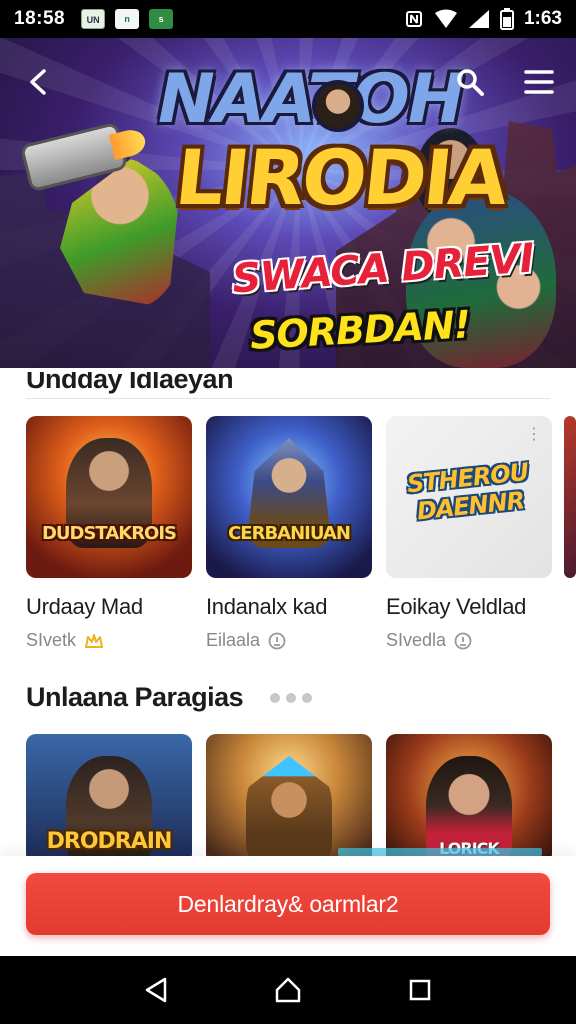 This screenshot has height=1024, width=576. Describe the element at coordinates (338, 106) in the screenshot. I see `hero-logo-face` at that location.